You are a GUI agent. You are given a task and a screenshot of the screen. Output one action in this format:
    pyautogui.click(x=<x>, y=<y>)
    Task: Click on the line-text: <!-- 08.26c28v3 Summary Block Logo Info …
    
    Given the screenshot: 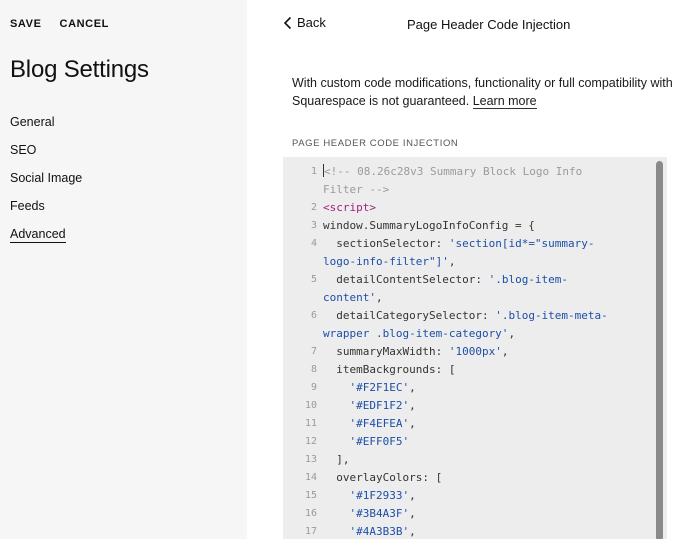 What is the action you would take?
    pyautogui.click(x=473, y=181)
    